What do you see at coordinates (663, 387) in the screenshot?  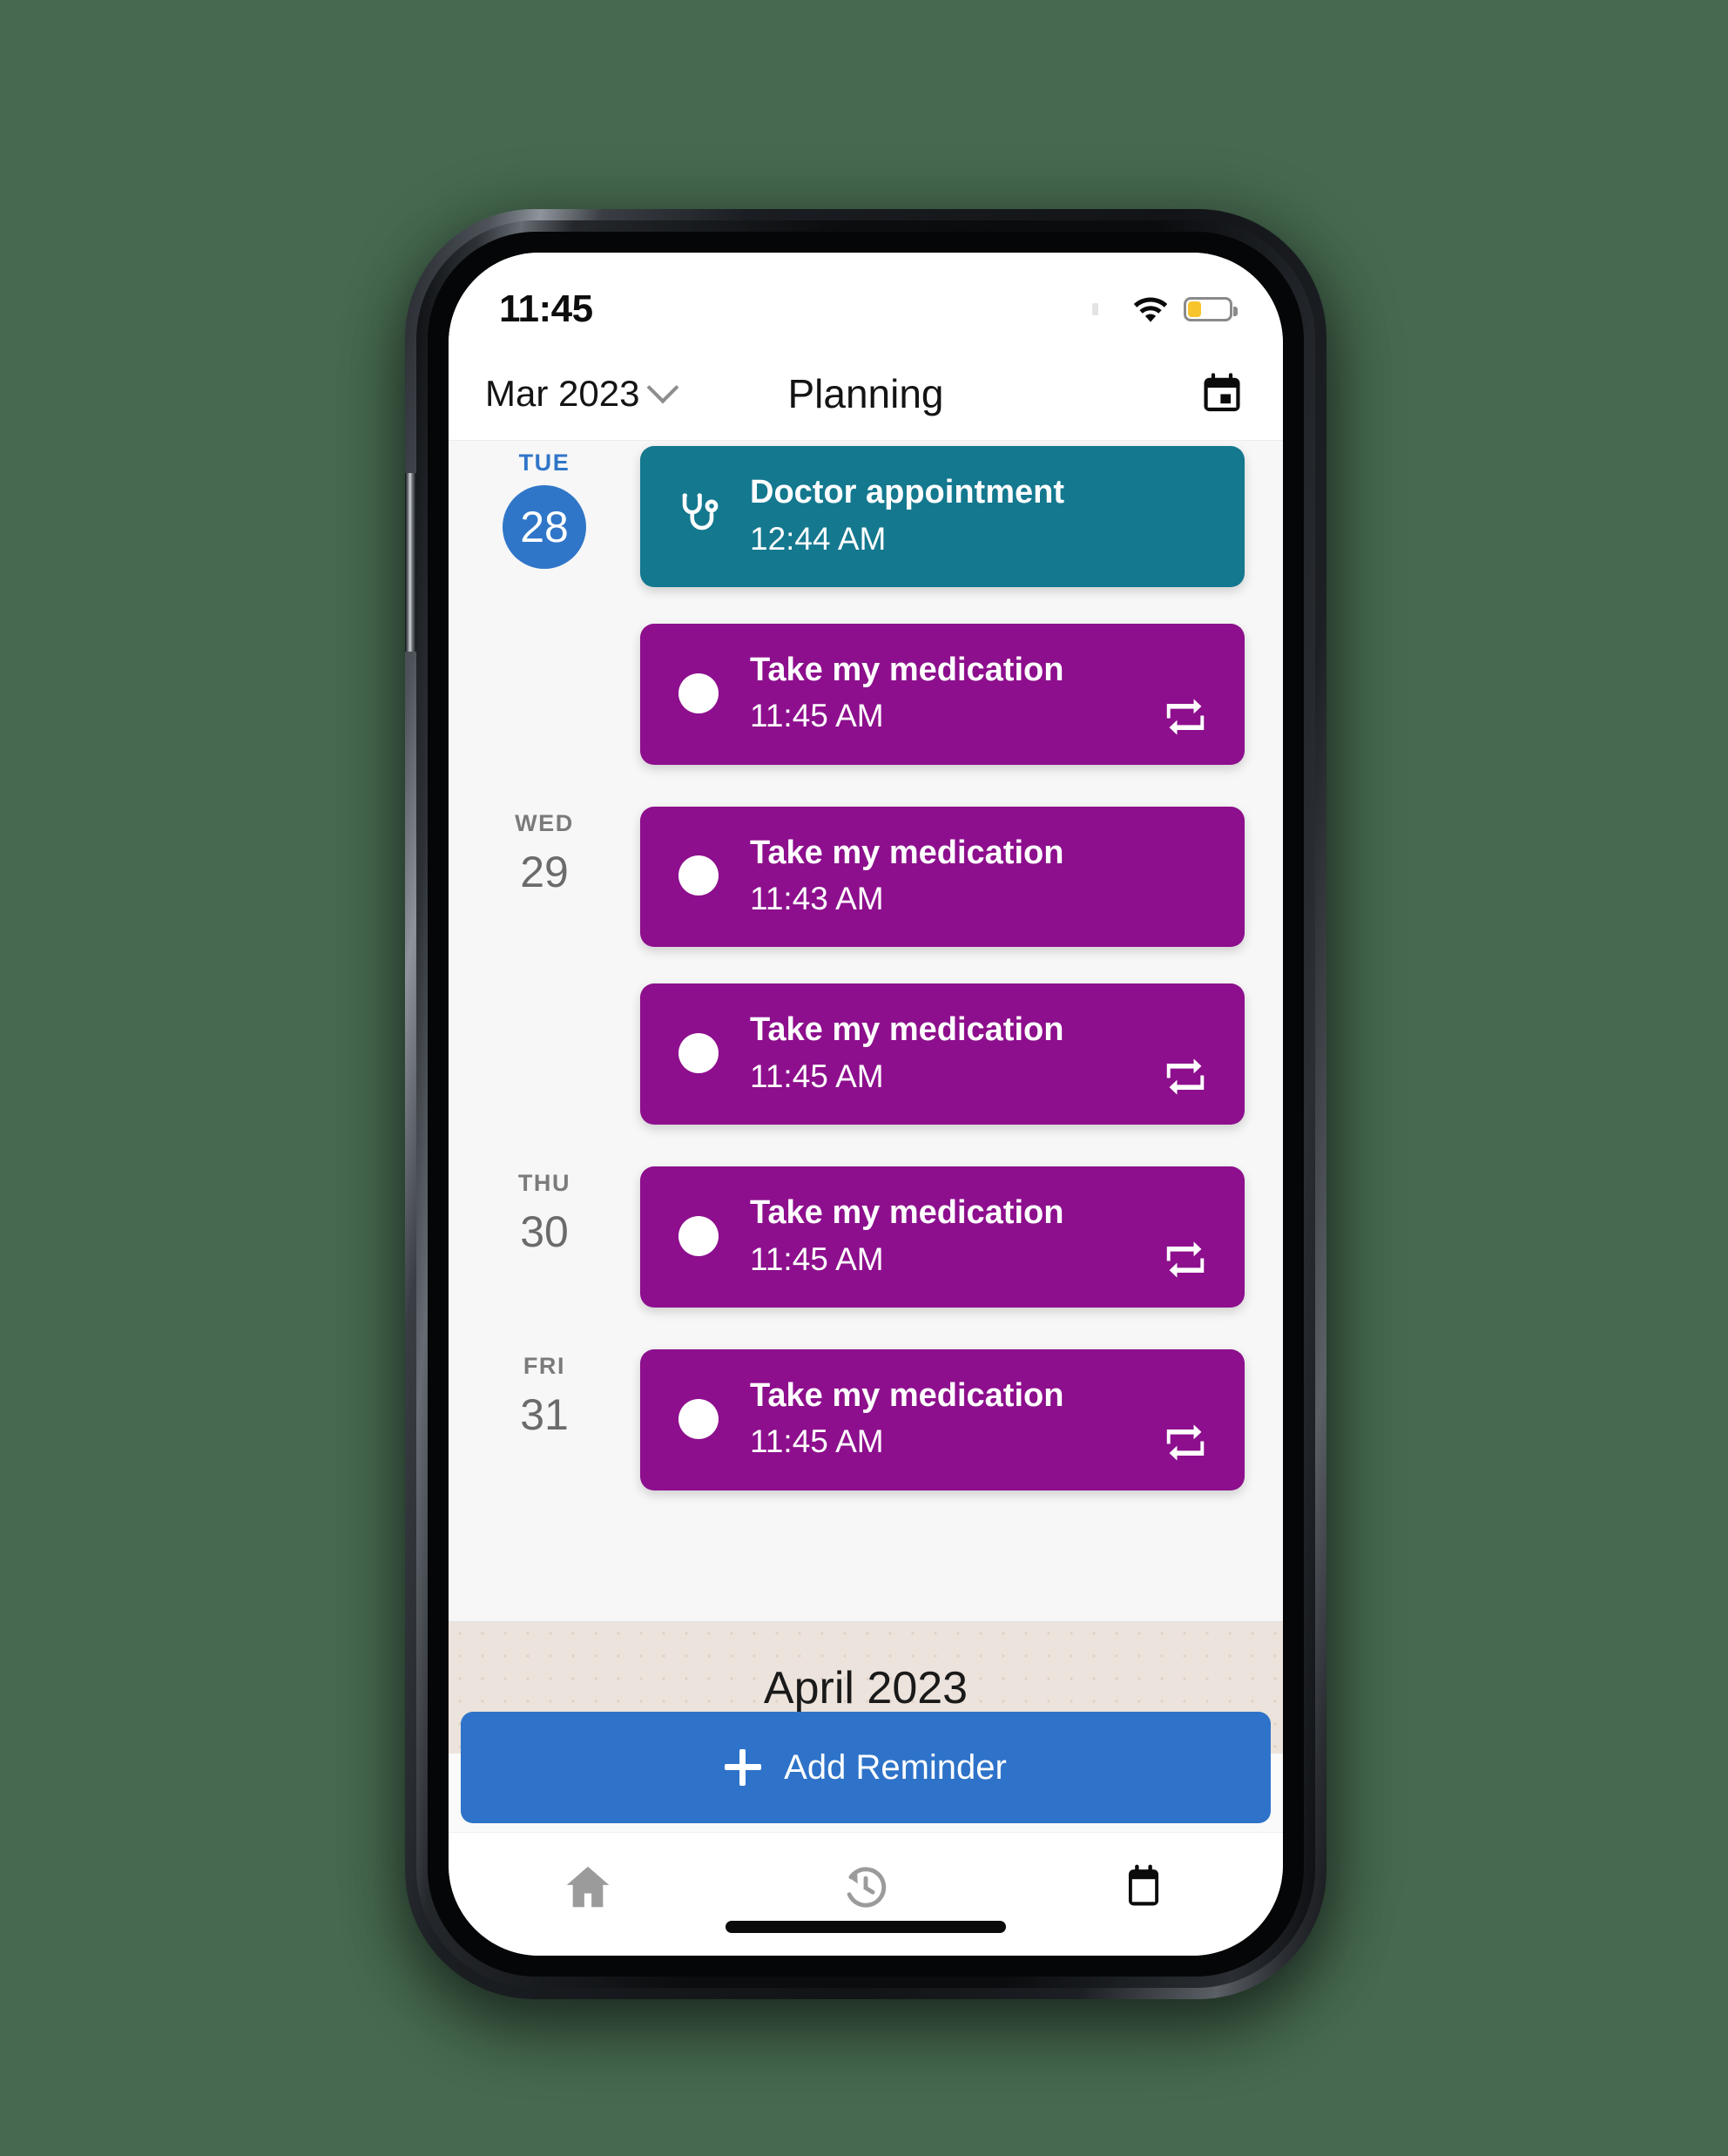 I see `chevron-down-icon` at bounding box center [663, 387].